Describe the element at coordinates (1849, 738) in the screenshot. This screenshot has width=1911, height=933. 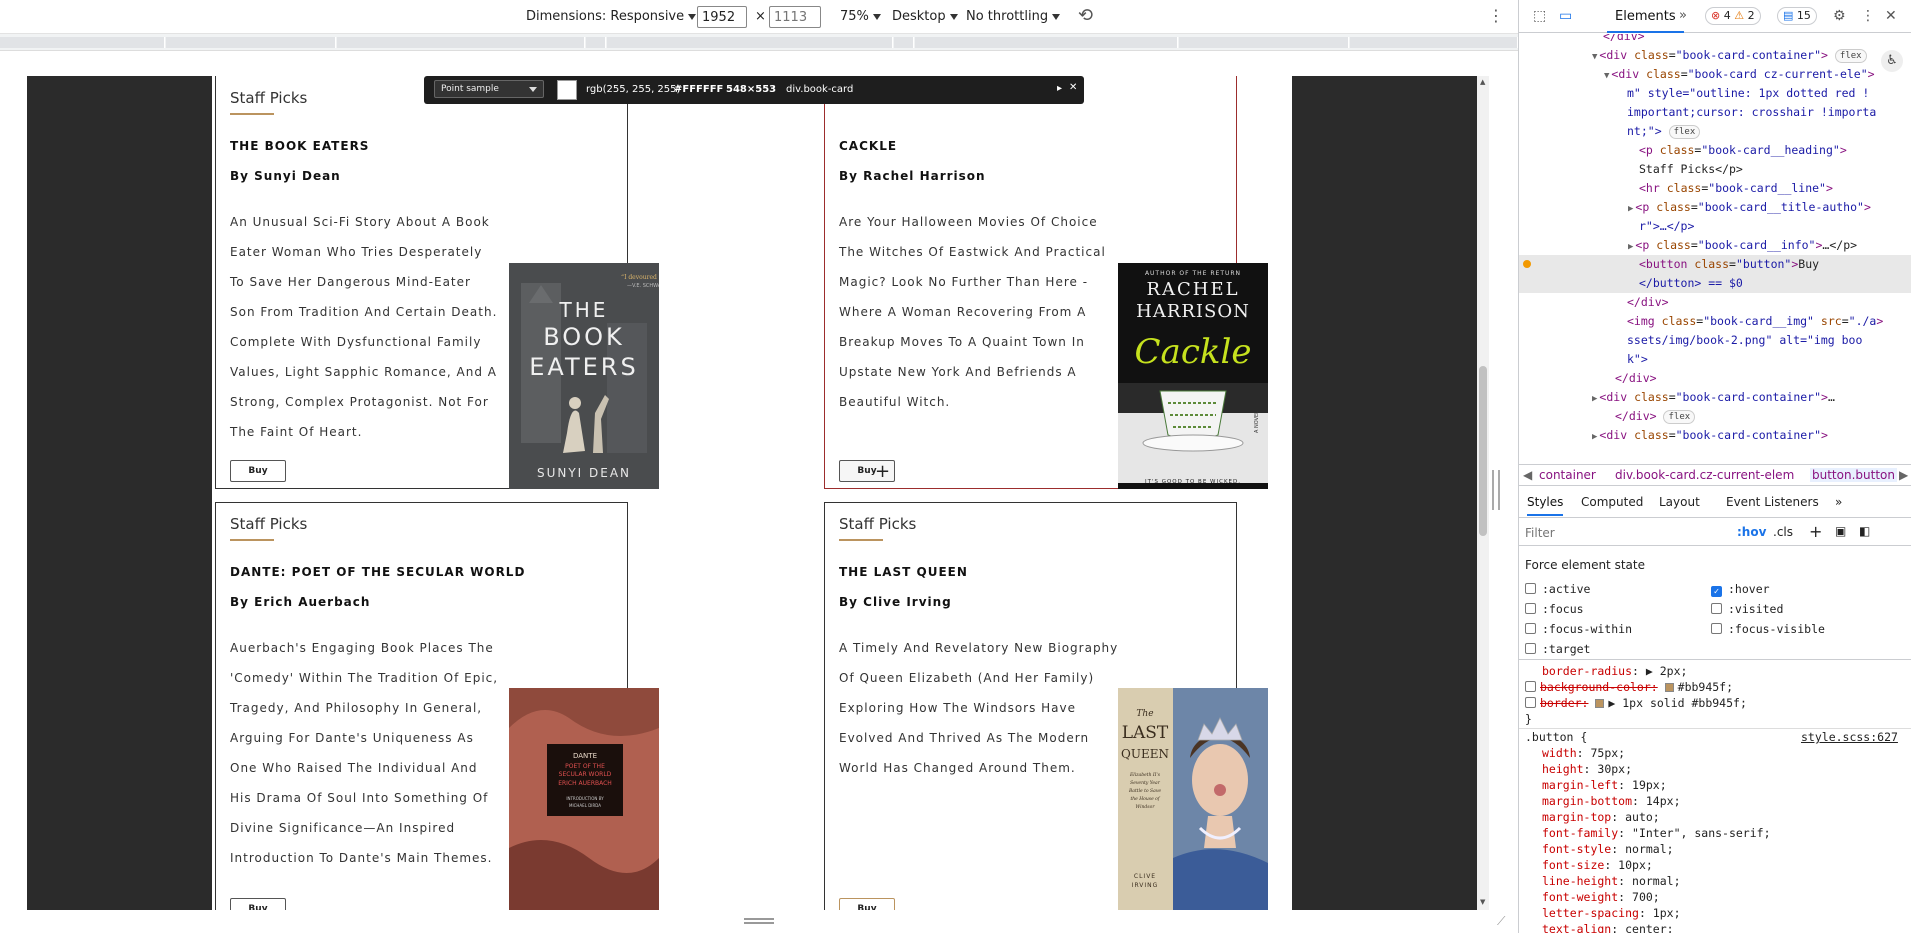
I see `rule-source-link: style.scss:627` at that location.